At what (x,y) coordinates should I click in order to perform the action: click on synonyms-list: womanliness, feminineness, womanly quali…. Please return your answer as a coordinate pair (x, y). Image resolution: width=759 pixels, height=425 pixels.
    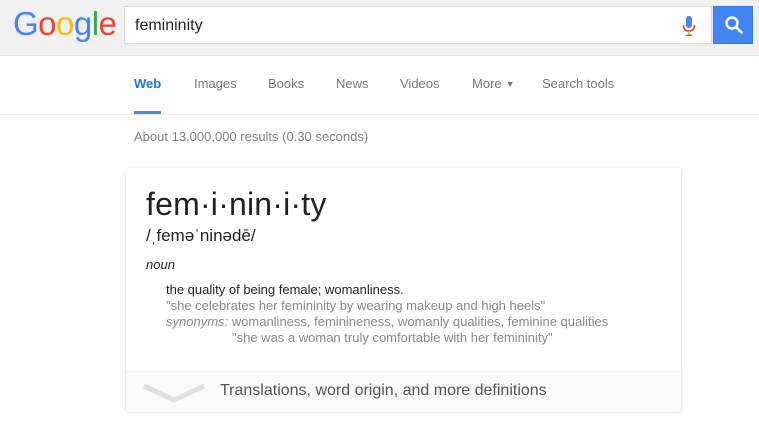
    Looking at the image, I should click on (420, 321).